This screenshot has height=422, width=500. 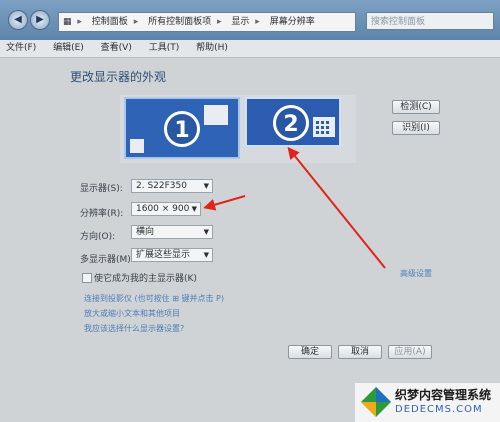 I want to click on watermark-title: 织梦内容管理系统, so click(x=443, y=395).